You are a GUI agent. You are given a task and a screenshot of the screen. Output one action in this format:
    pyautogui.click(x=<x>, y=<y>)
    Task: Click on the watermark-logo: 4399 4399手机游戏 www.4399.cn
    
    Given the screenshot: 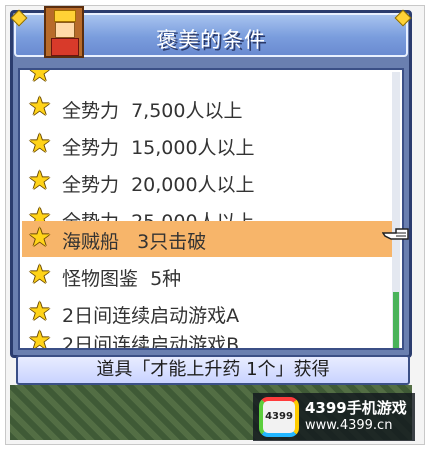 What is the action you would take?
    pyautogui.click(x=334, y=417)
    